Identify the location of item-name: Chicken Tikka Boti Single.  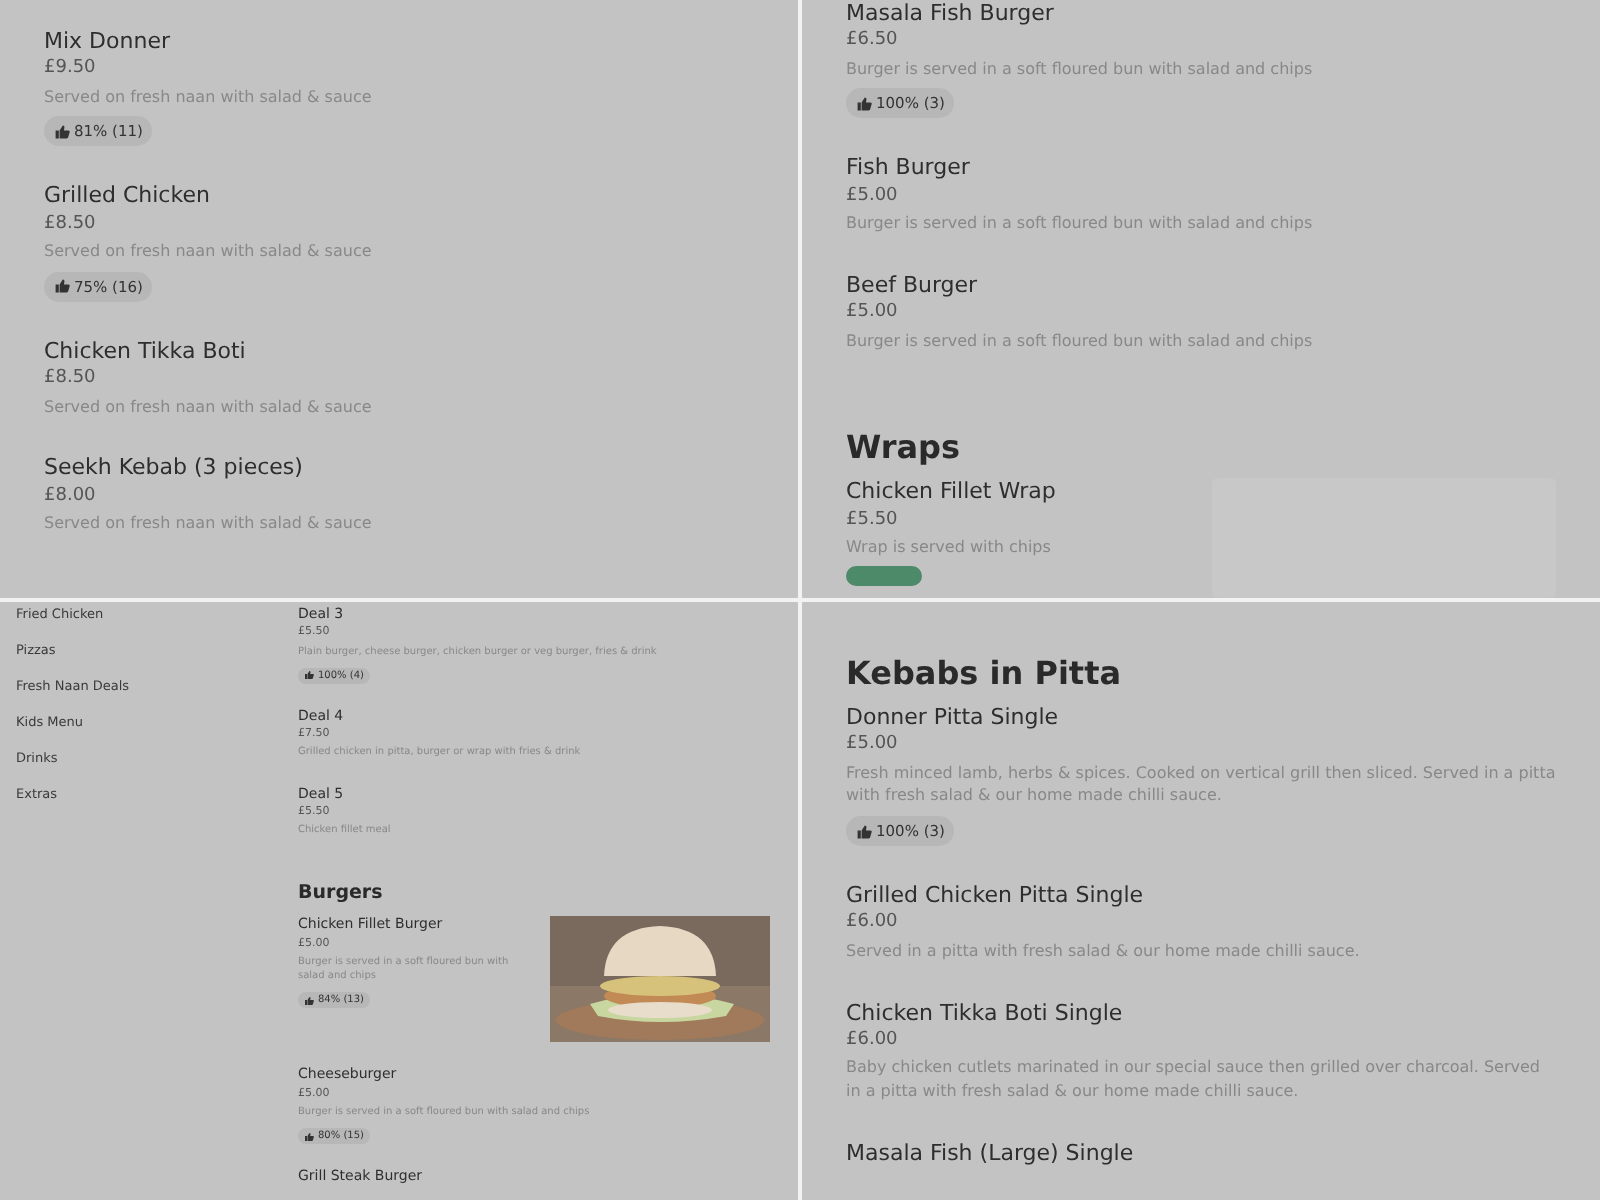
(1201, 1012).